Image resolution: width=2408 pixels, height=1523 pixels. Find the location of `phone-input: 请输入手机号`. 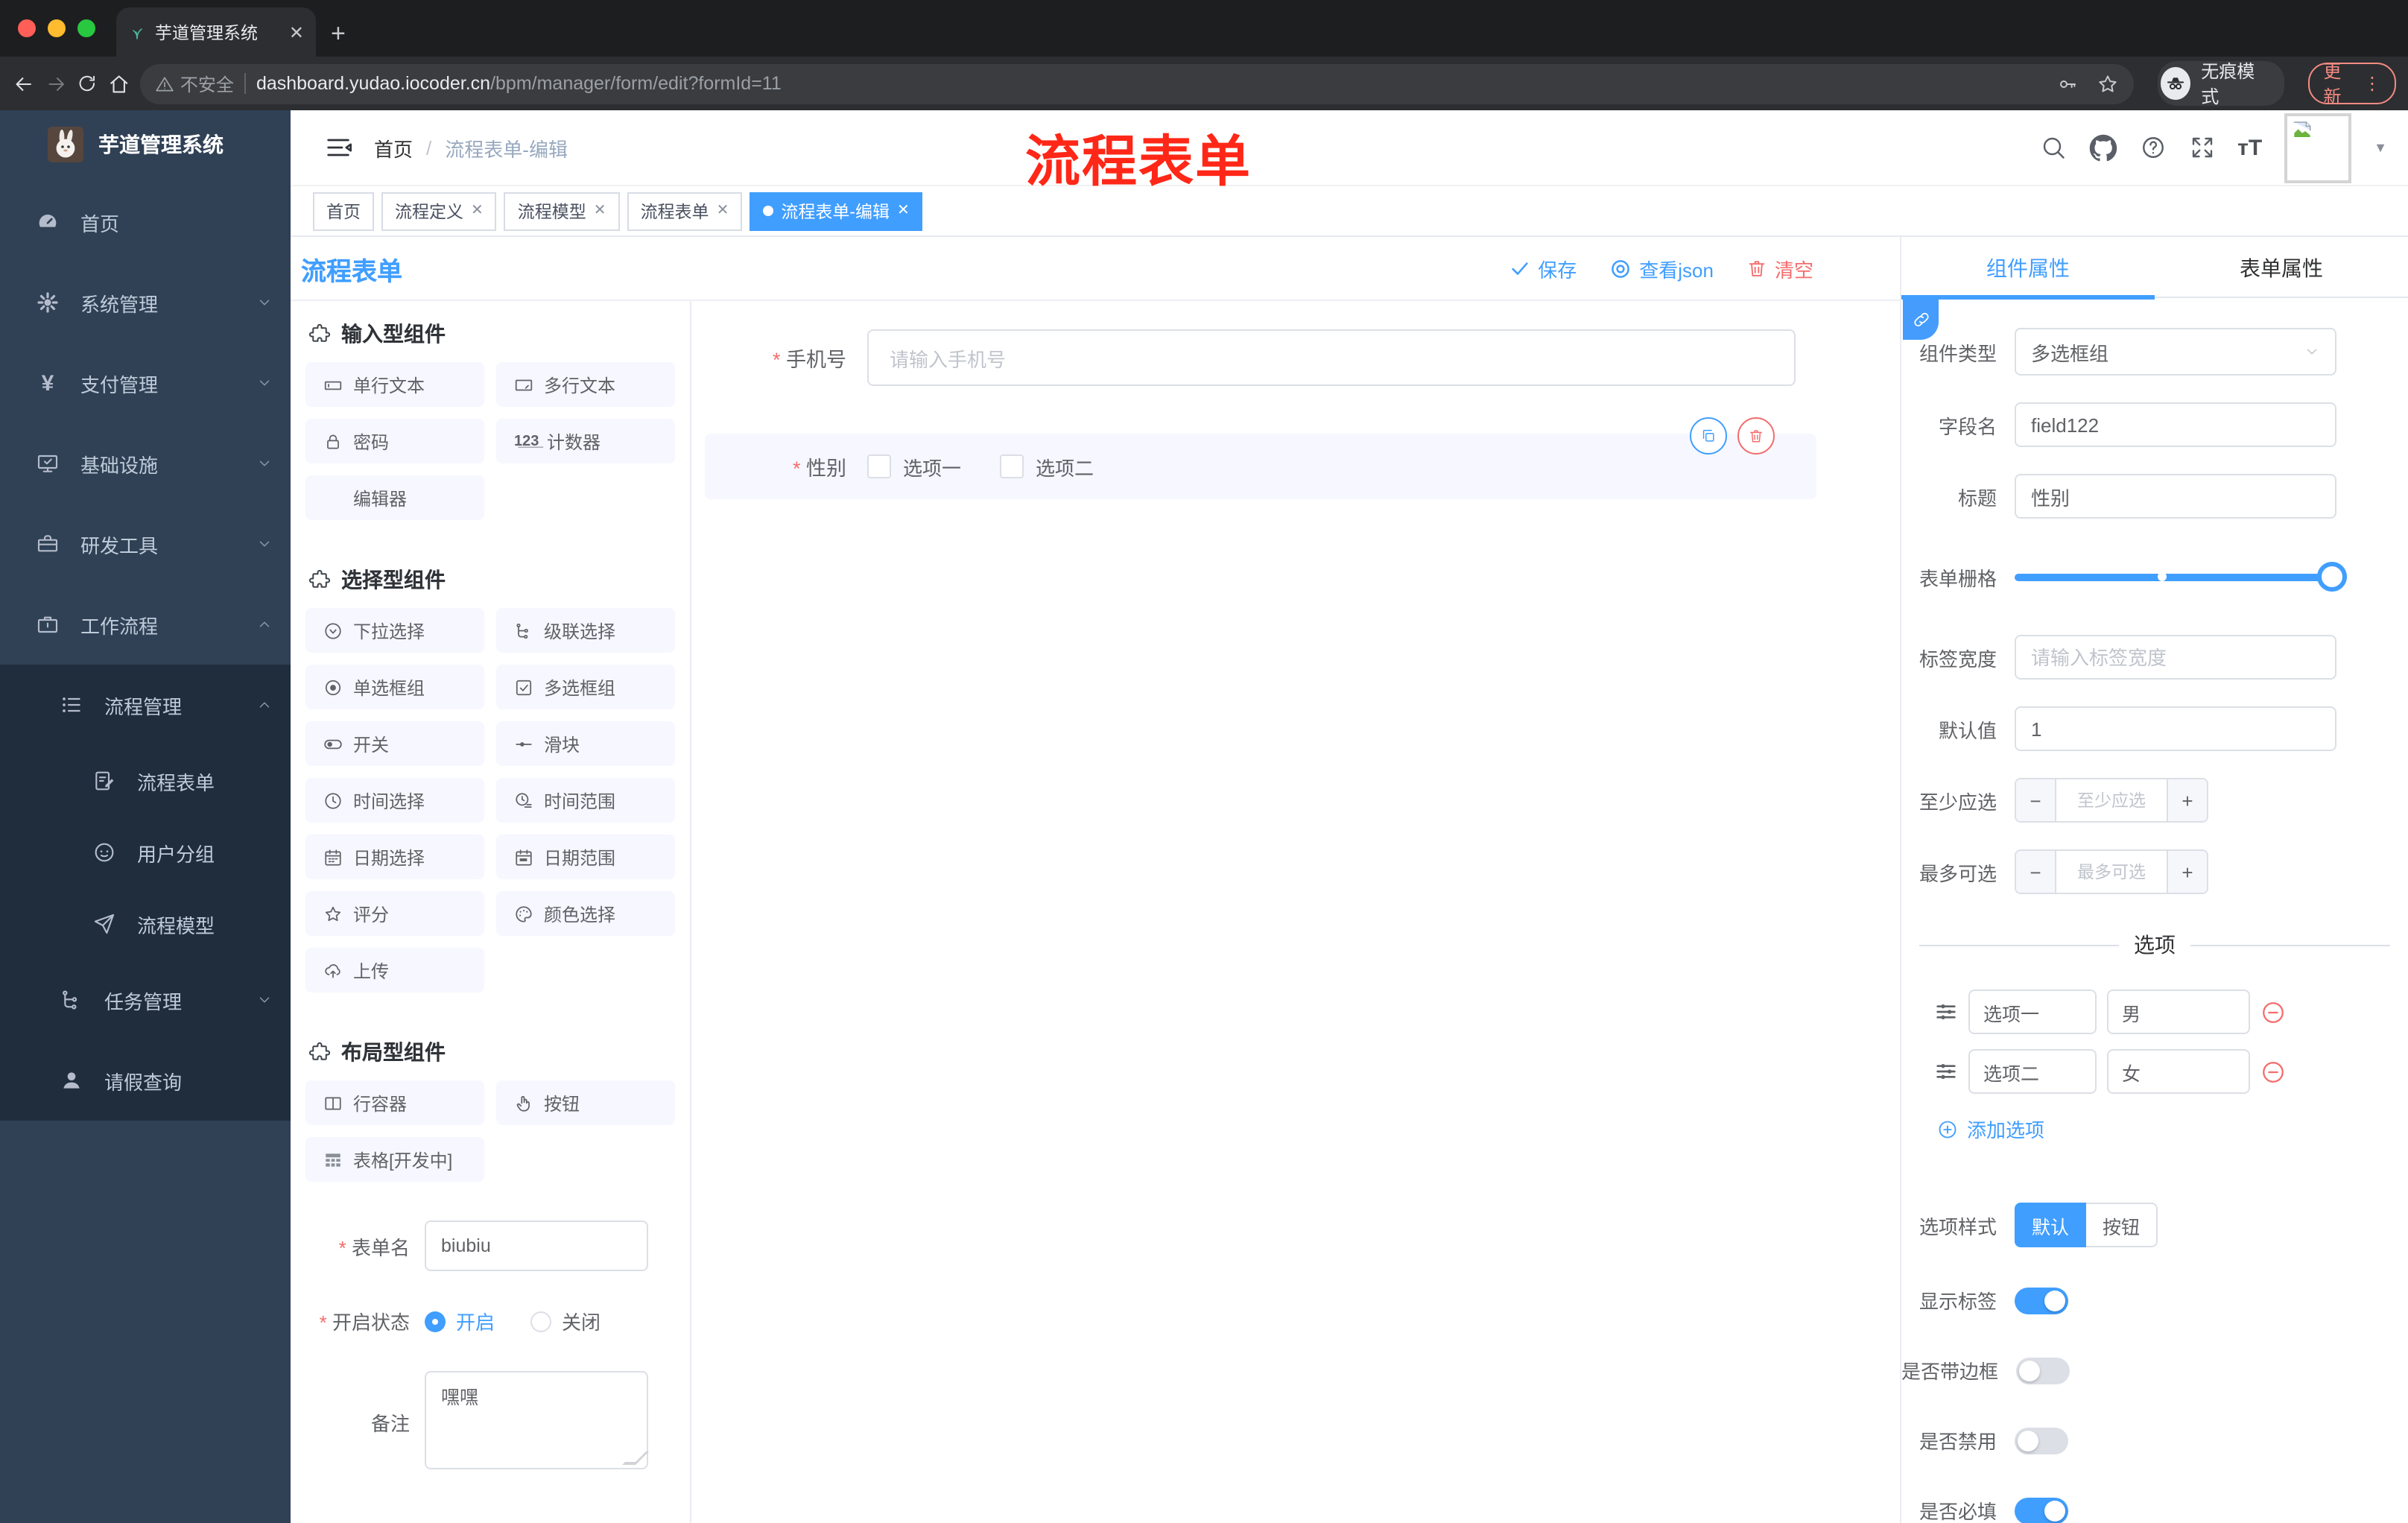

phone-input: 请输入手机号 is located at coordinates (1331, 358).